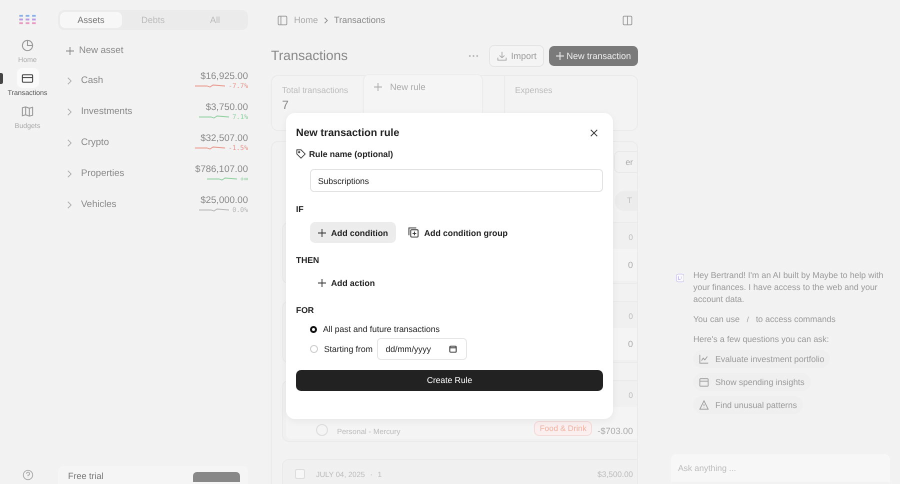 The height and width of the screenshot is (484, 900). What do you see at coordinates (615, 431) in the screenshot?
I see `transaction-amount: -$703.00` at bounding box center [615, 431].